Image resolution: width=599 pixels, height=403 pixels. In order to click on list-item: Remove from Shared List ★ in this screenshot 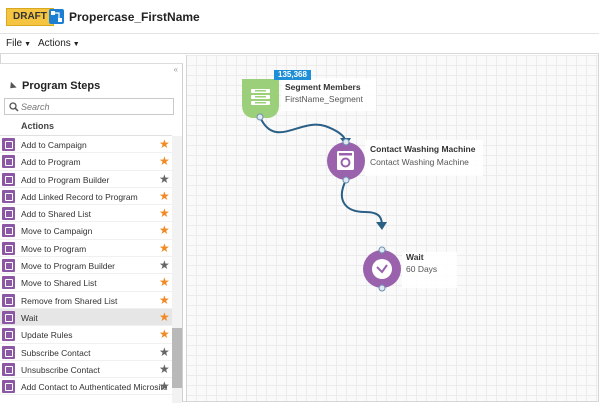, I will do `click(86, 300)`.